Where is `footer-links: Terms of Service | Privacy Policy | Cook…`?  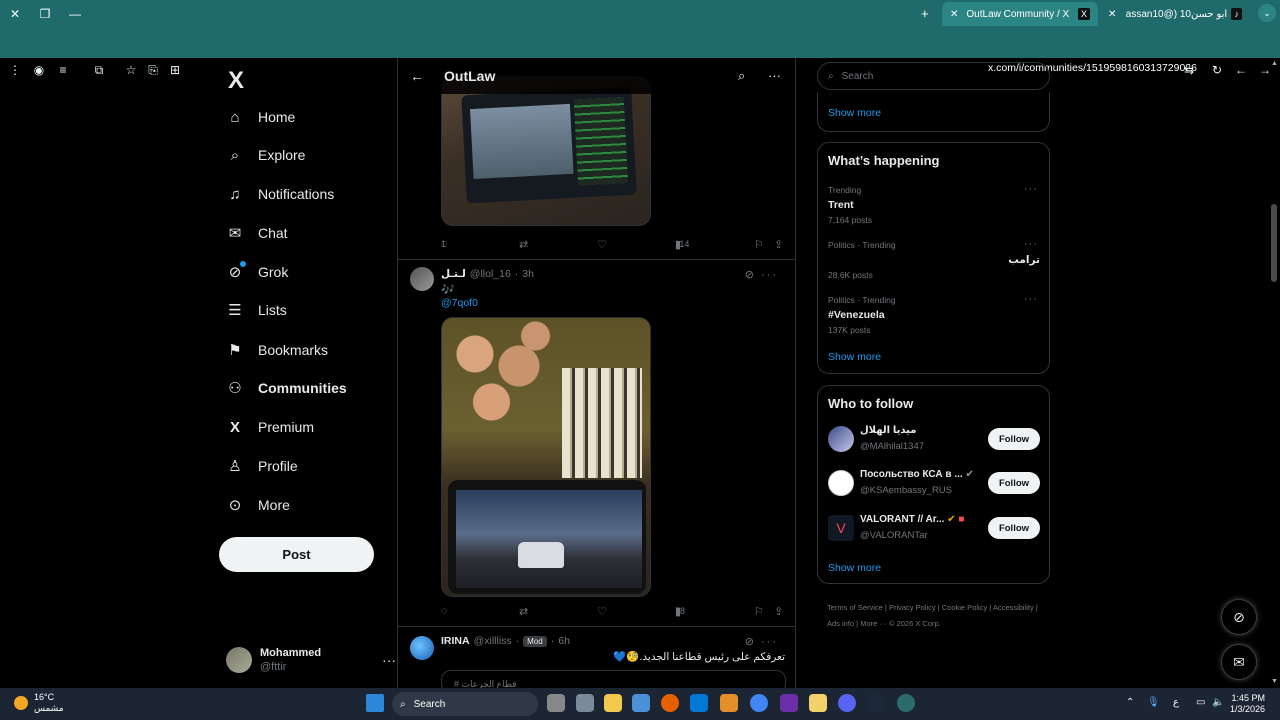
footer-links: Terms of Service | Privacy Policy | Cook… is located at coordinates (937, 616).